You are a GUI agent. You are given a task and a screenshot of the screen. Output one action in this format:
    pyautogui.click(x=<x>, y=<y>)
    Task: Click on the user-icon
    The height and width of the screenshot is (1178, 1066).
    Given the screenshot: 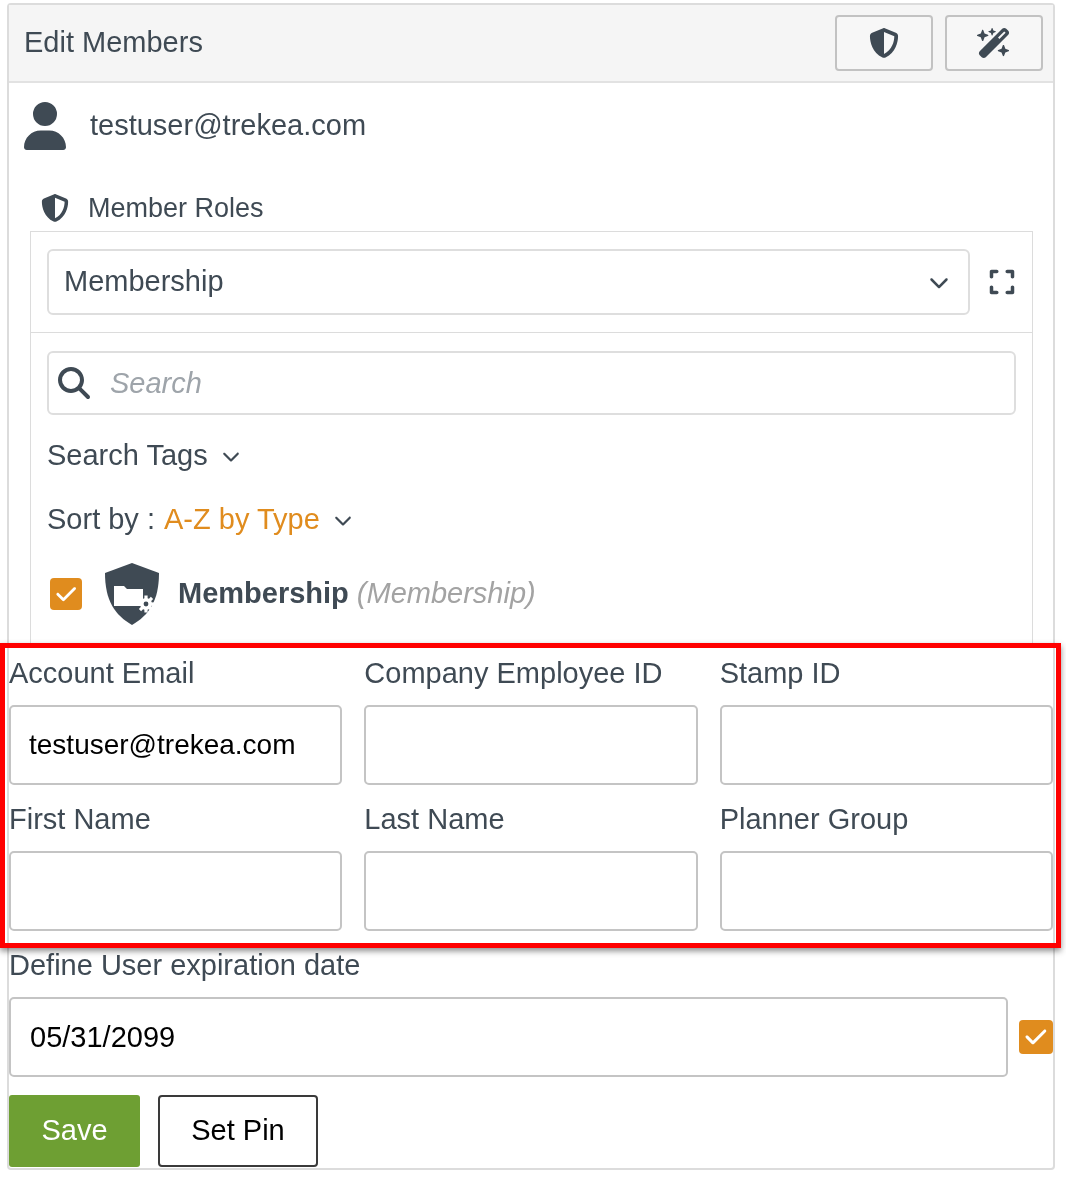 What is the action you would take?
    pyautogui.click(x=45, y=126)
    